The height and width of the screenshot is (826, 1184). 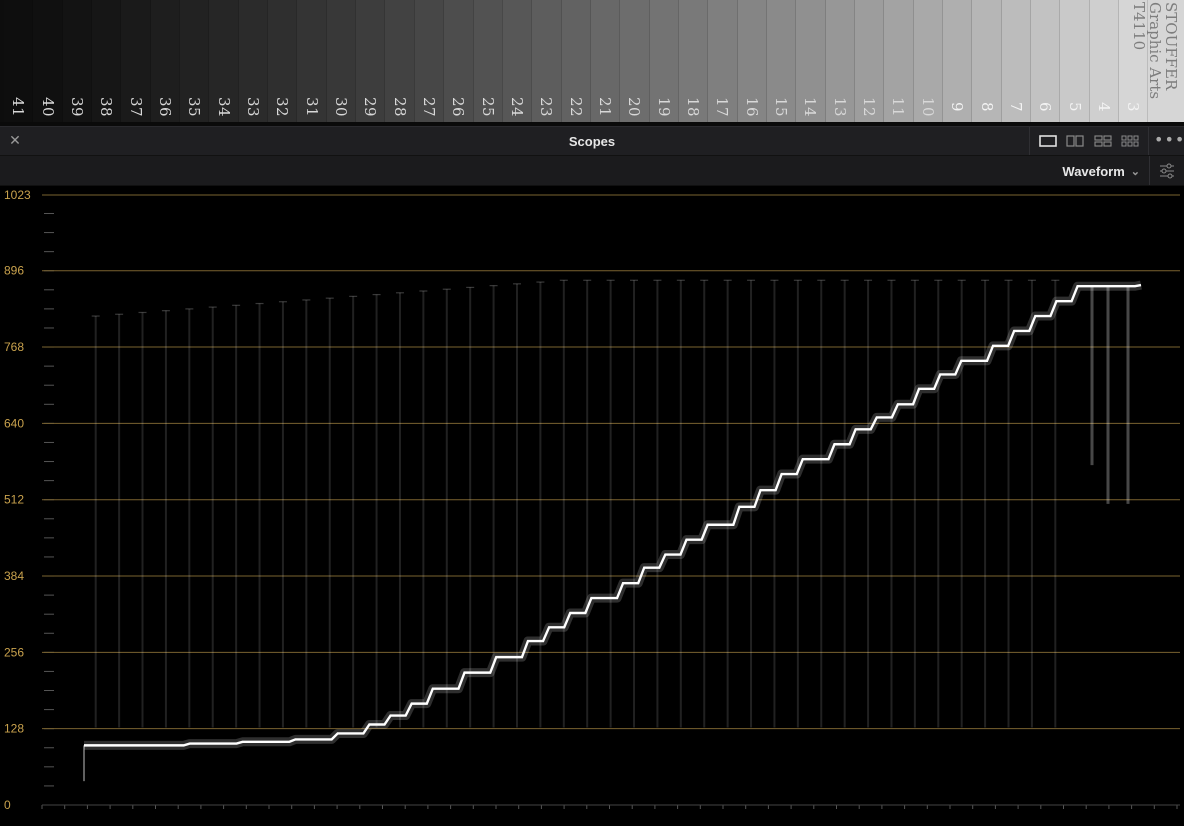 What do you see at coordinates (165, 61) in the screenshot?
I see `wedge-step: 36` at bounding box center [165, 61].